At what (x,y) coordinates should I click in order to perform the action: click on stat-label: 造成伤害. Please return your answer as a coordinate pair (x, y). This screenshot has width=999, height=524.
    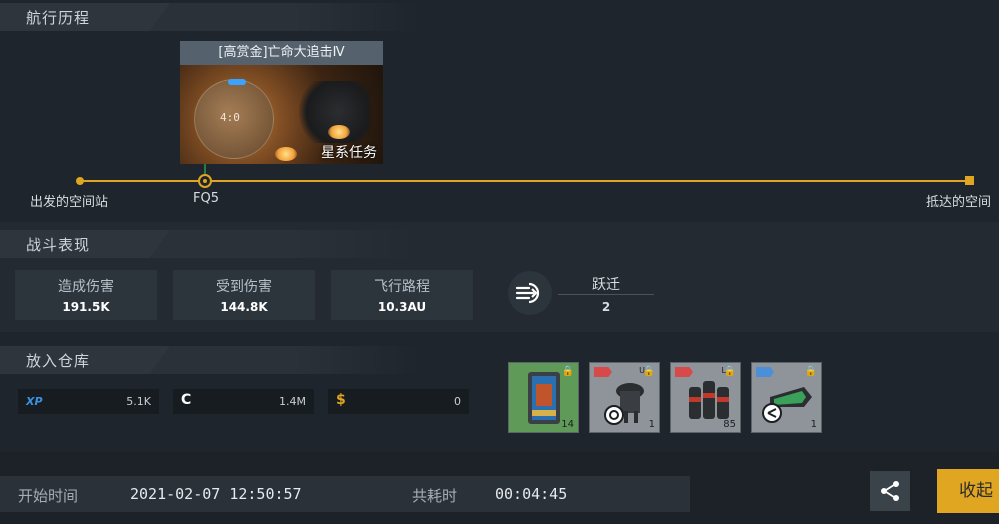
    Looking at the image, I should click on (86, 287).